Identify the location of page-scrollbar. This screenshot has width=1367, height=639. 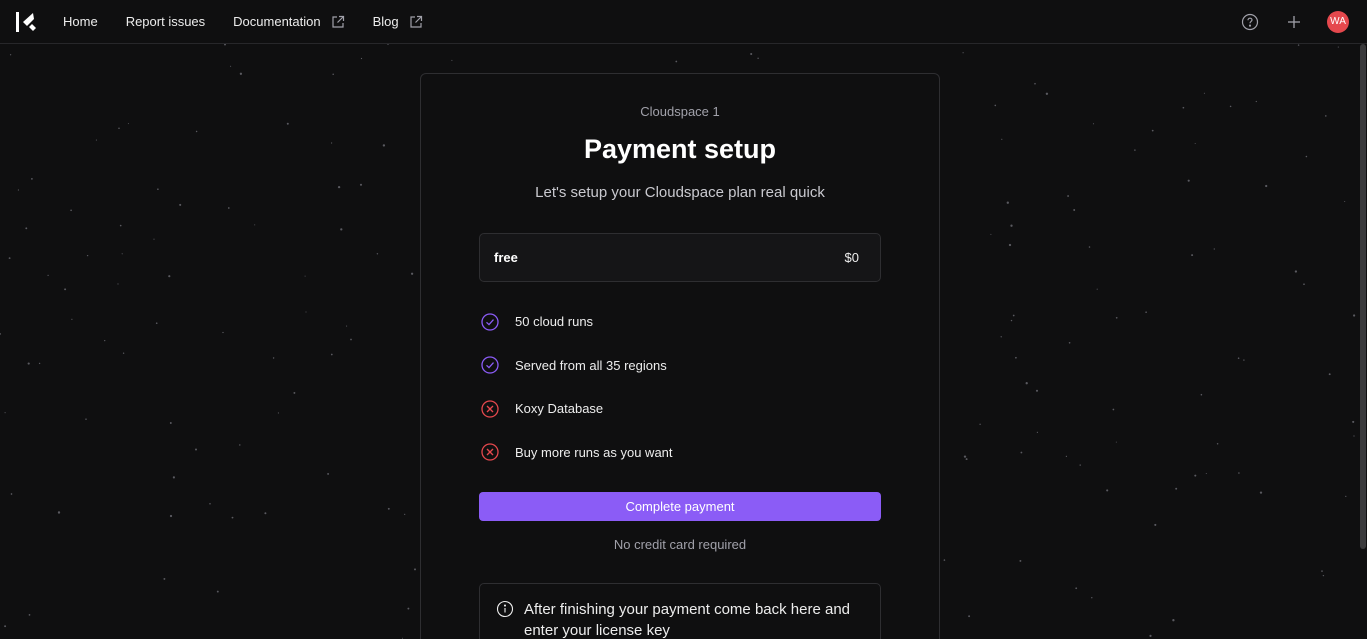
(1363, 296).